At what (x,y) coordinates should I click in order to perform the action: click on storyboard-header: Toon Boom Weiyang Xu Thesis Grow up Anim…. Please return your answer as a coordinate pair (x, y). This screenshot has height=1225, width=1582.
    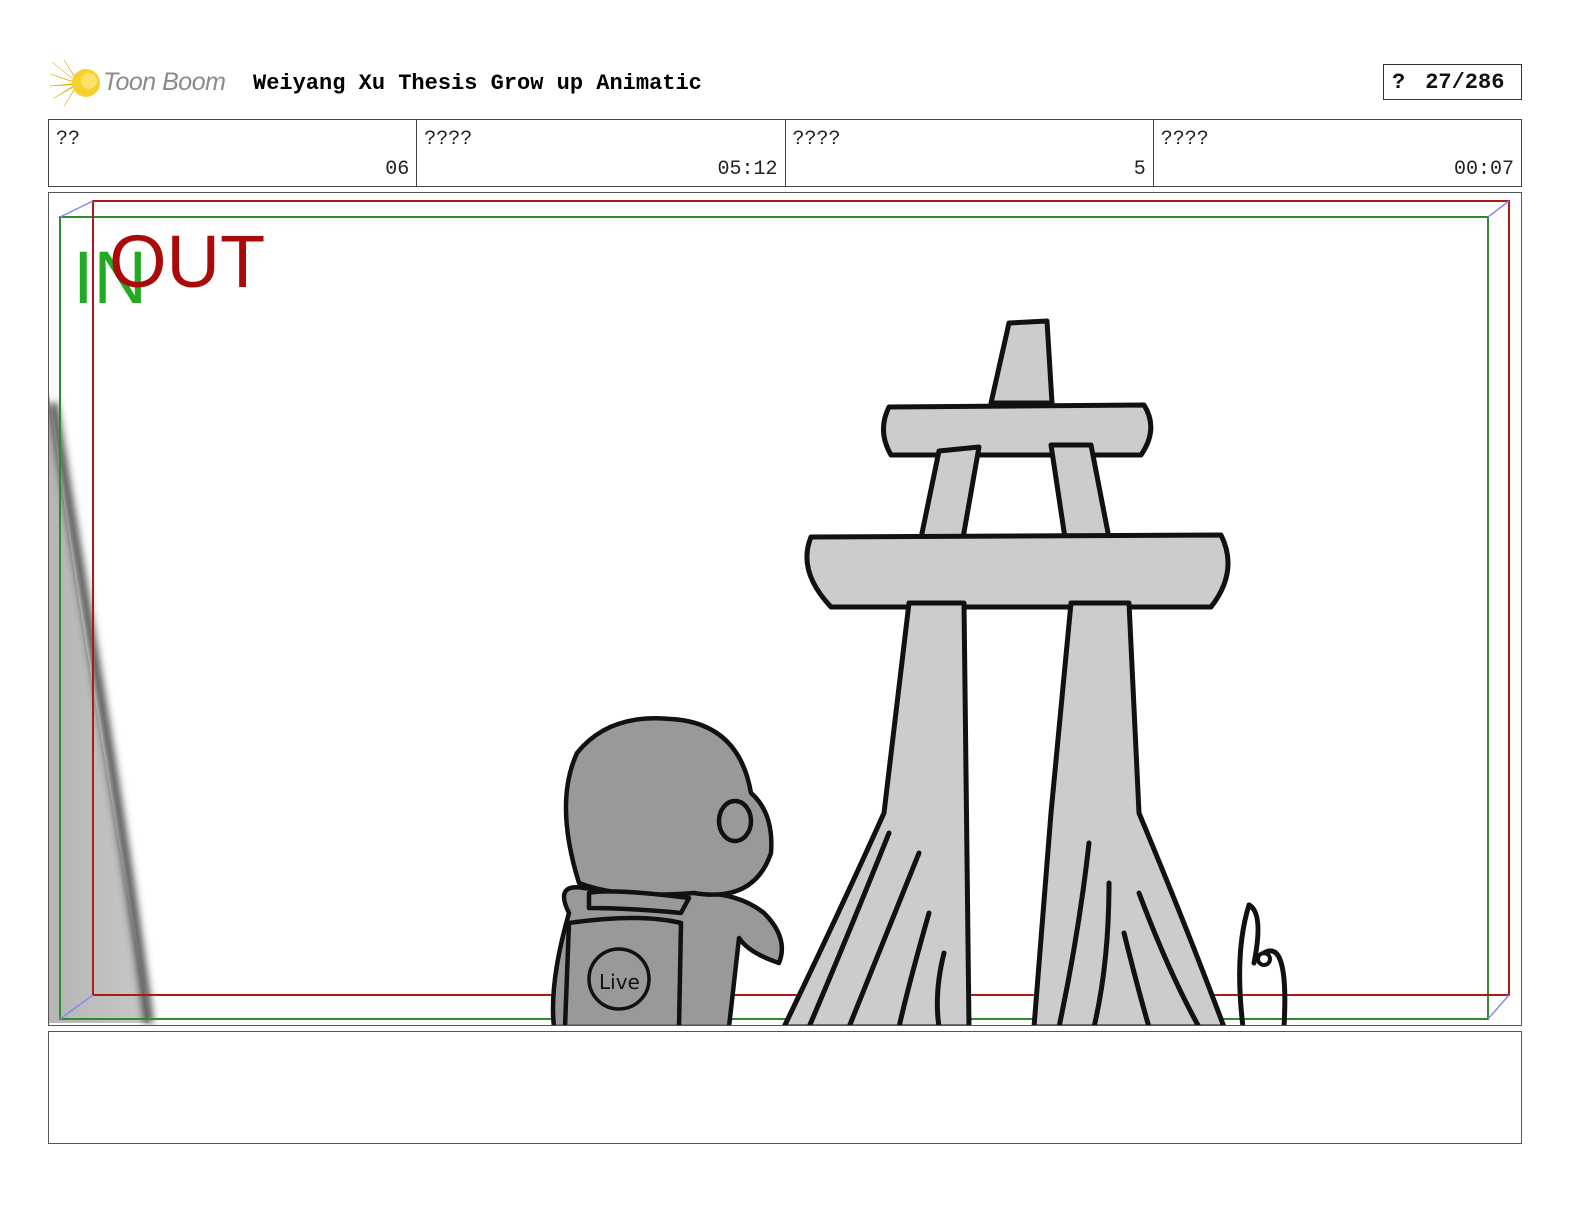
    Looking at the image, I should click on (785, 82).